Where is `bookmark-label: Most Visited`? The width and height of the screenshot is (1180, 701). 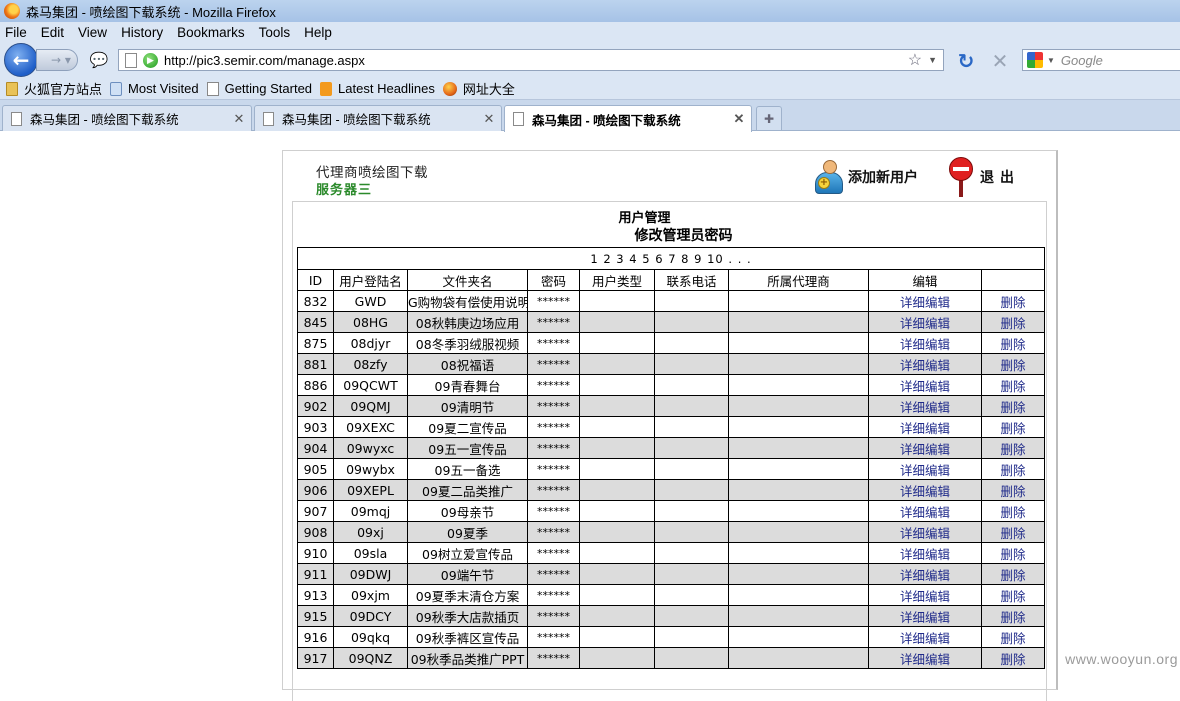 bookmark-label: Most Visited is located at coordinates (163, 88).